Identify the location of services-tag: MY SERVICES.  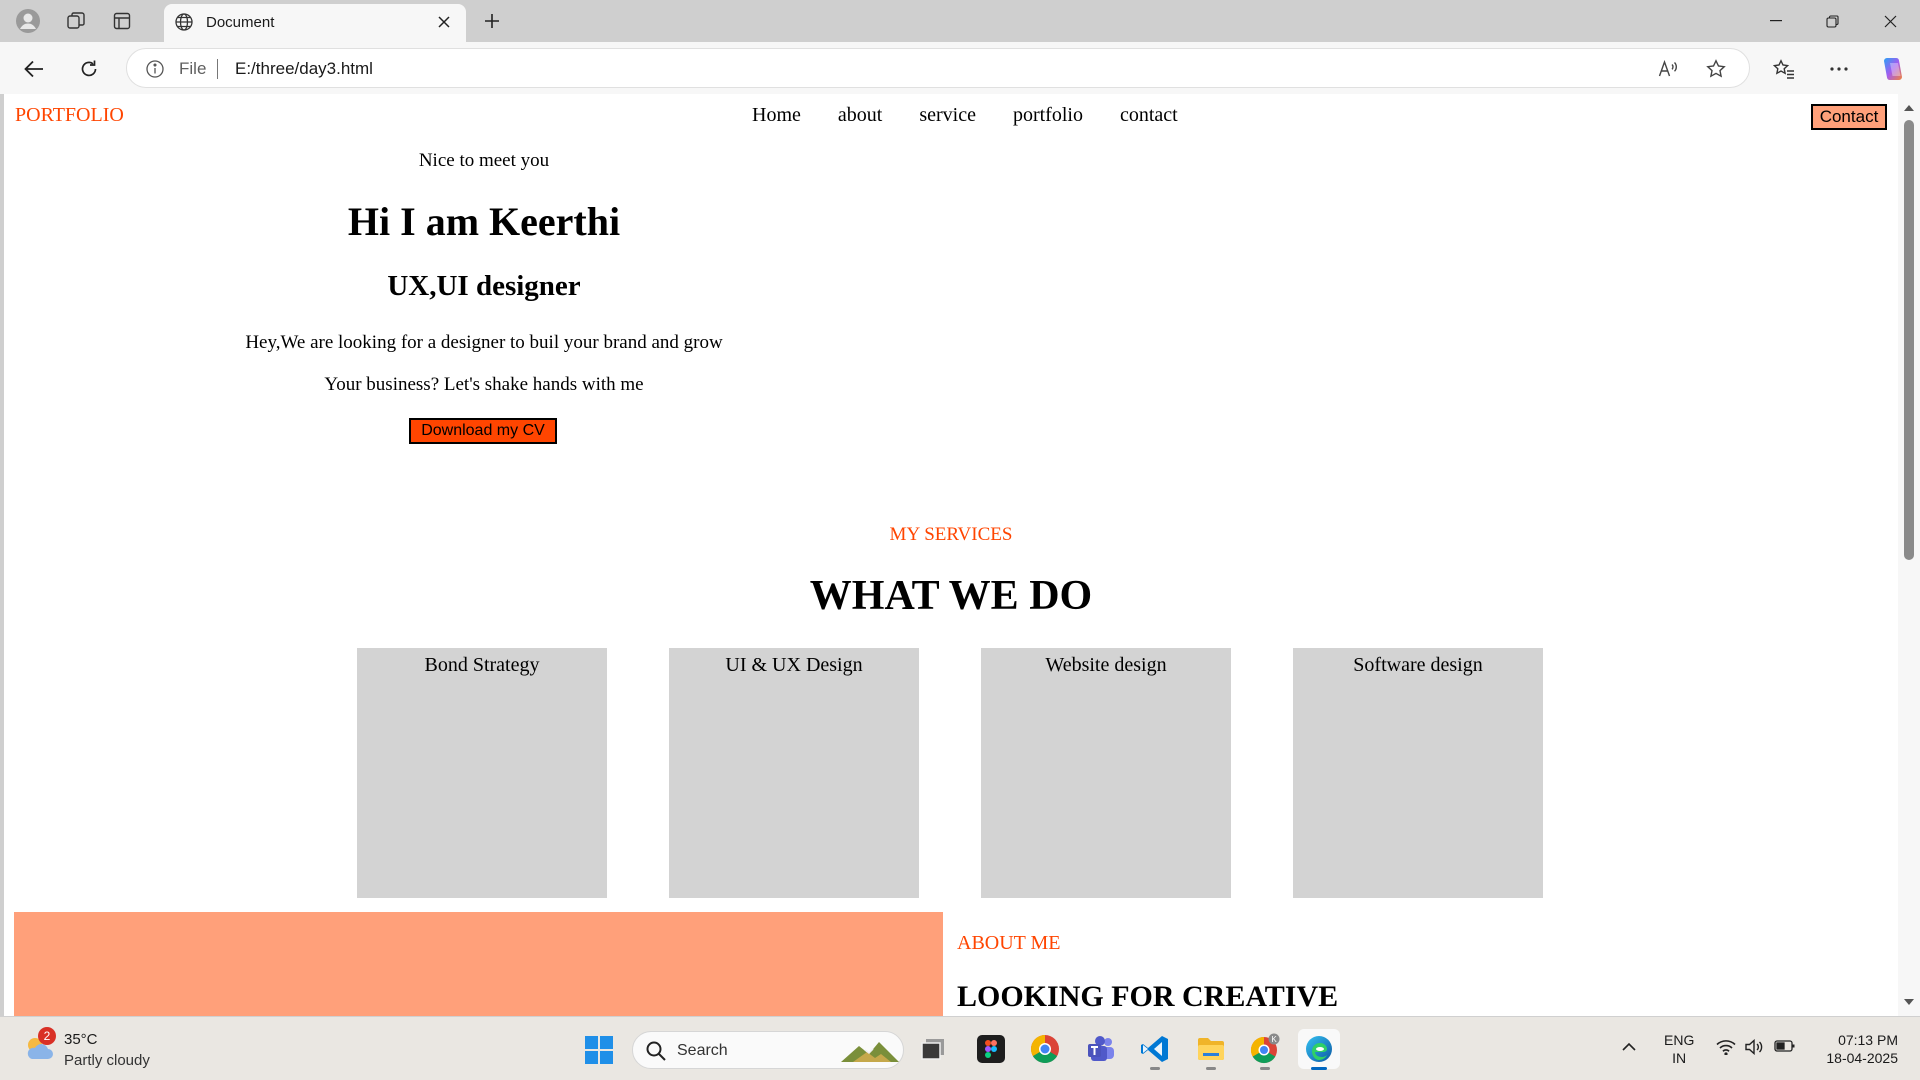
(951, 534).